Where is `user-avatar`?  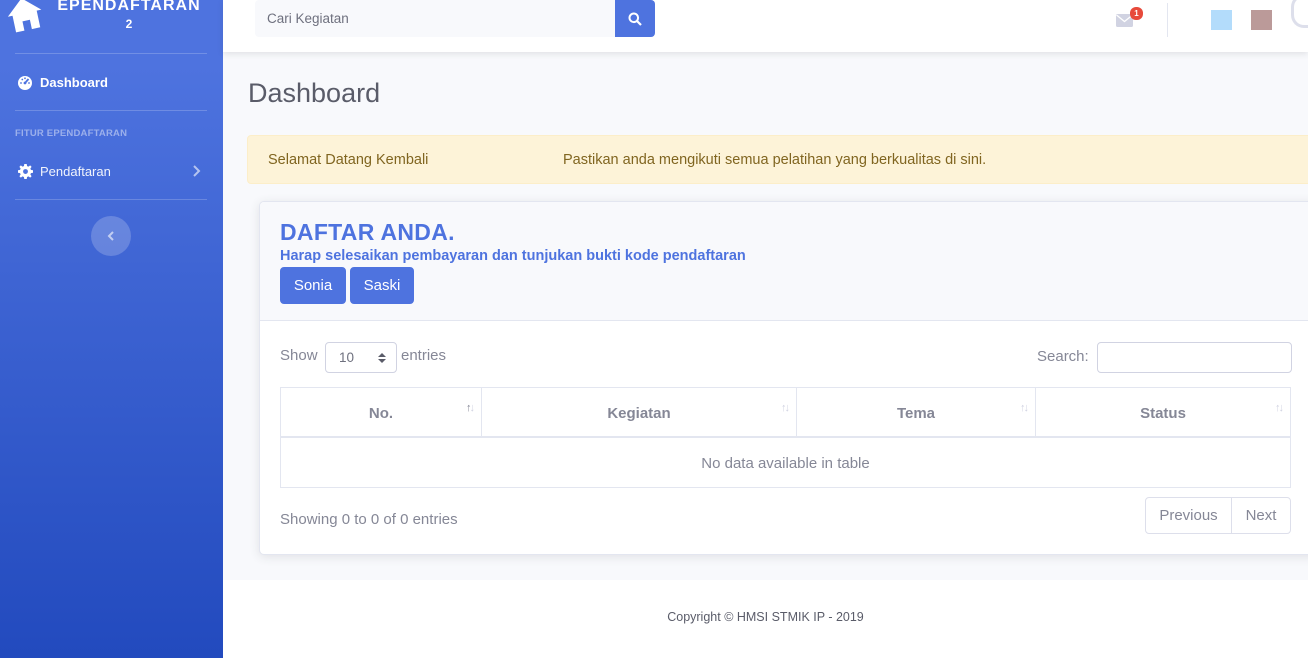 user-avatar is located at coordinates (1299, 14).